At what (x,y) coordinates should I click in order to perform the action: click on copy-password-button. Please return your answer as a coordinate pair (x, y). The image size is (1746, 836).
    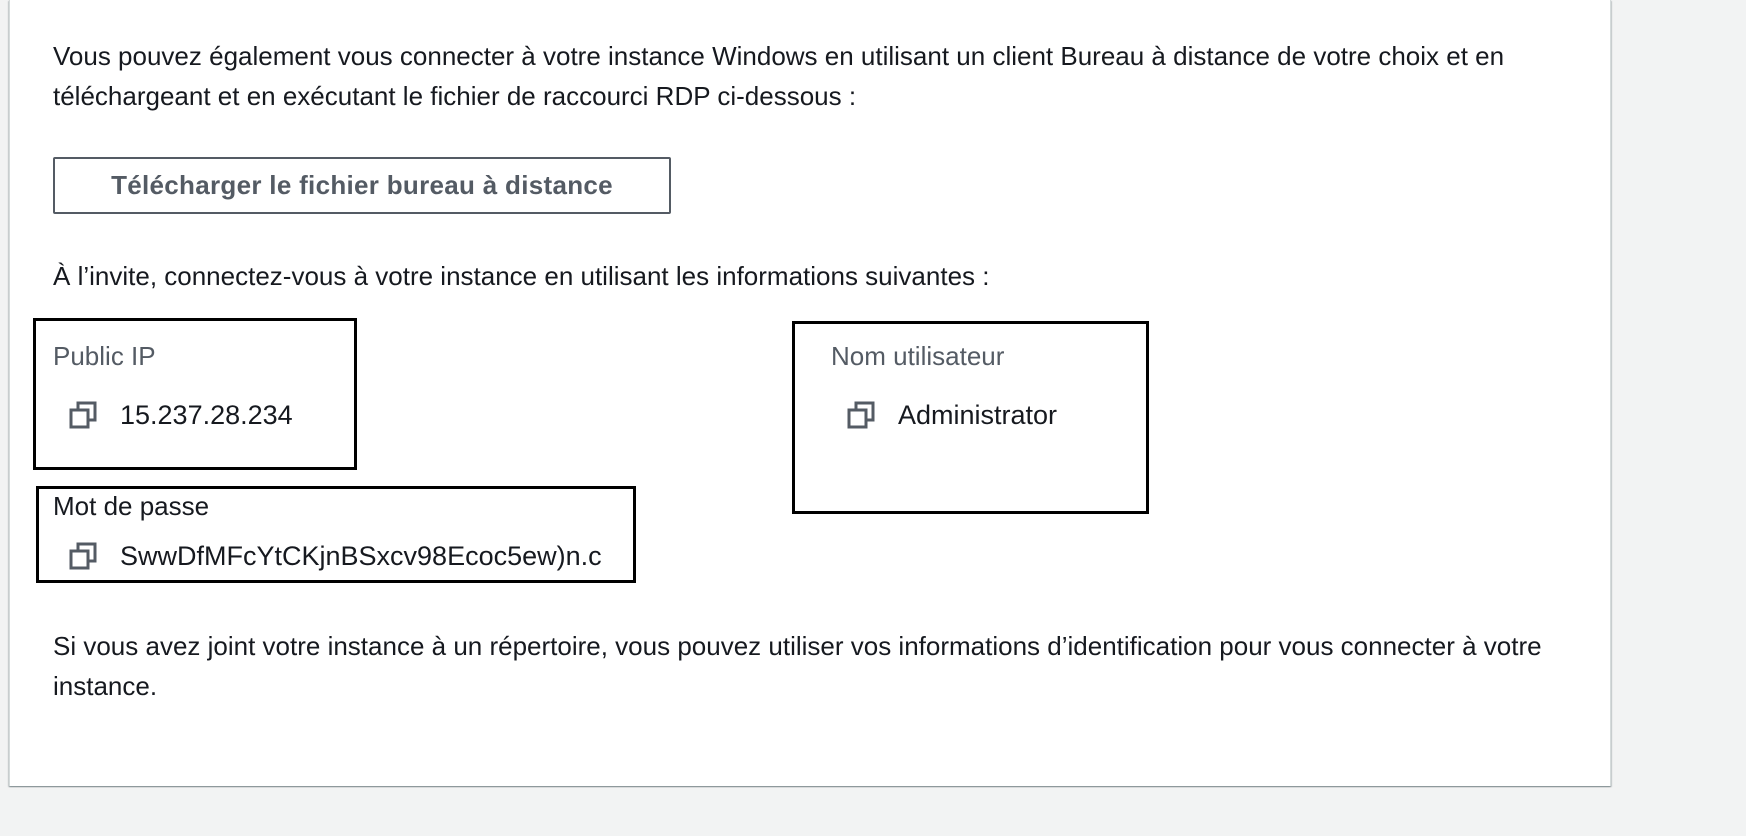
    Looking at the image, I should click on (83, 556).